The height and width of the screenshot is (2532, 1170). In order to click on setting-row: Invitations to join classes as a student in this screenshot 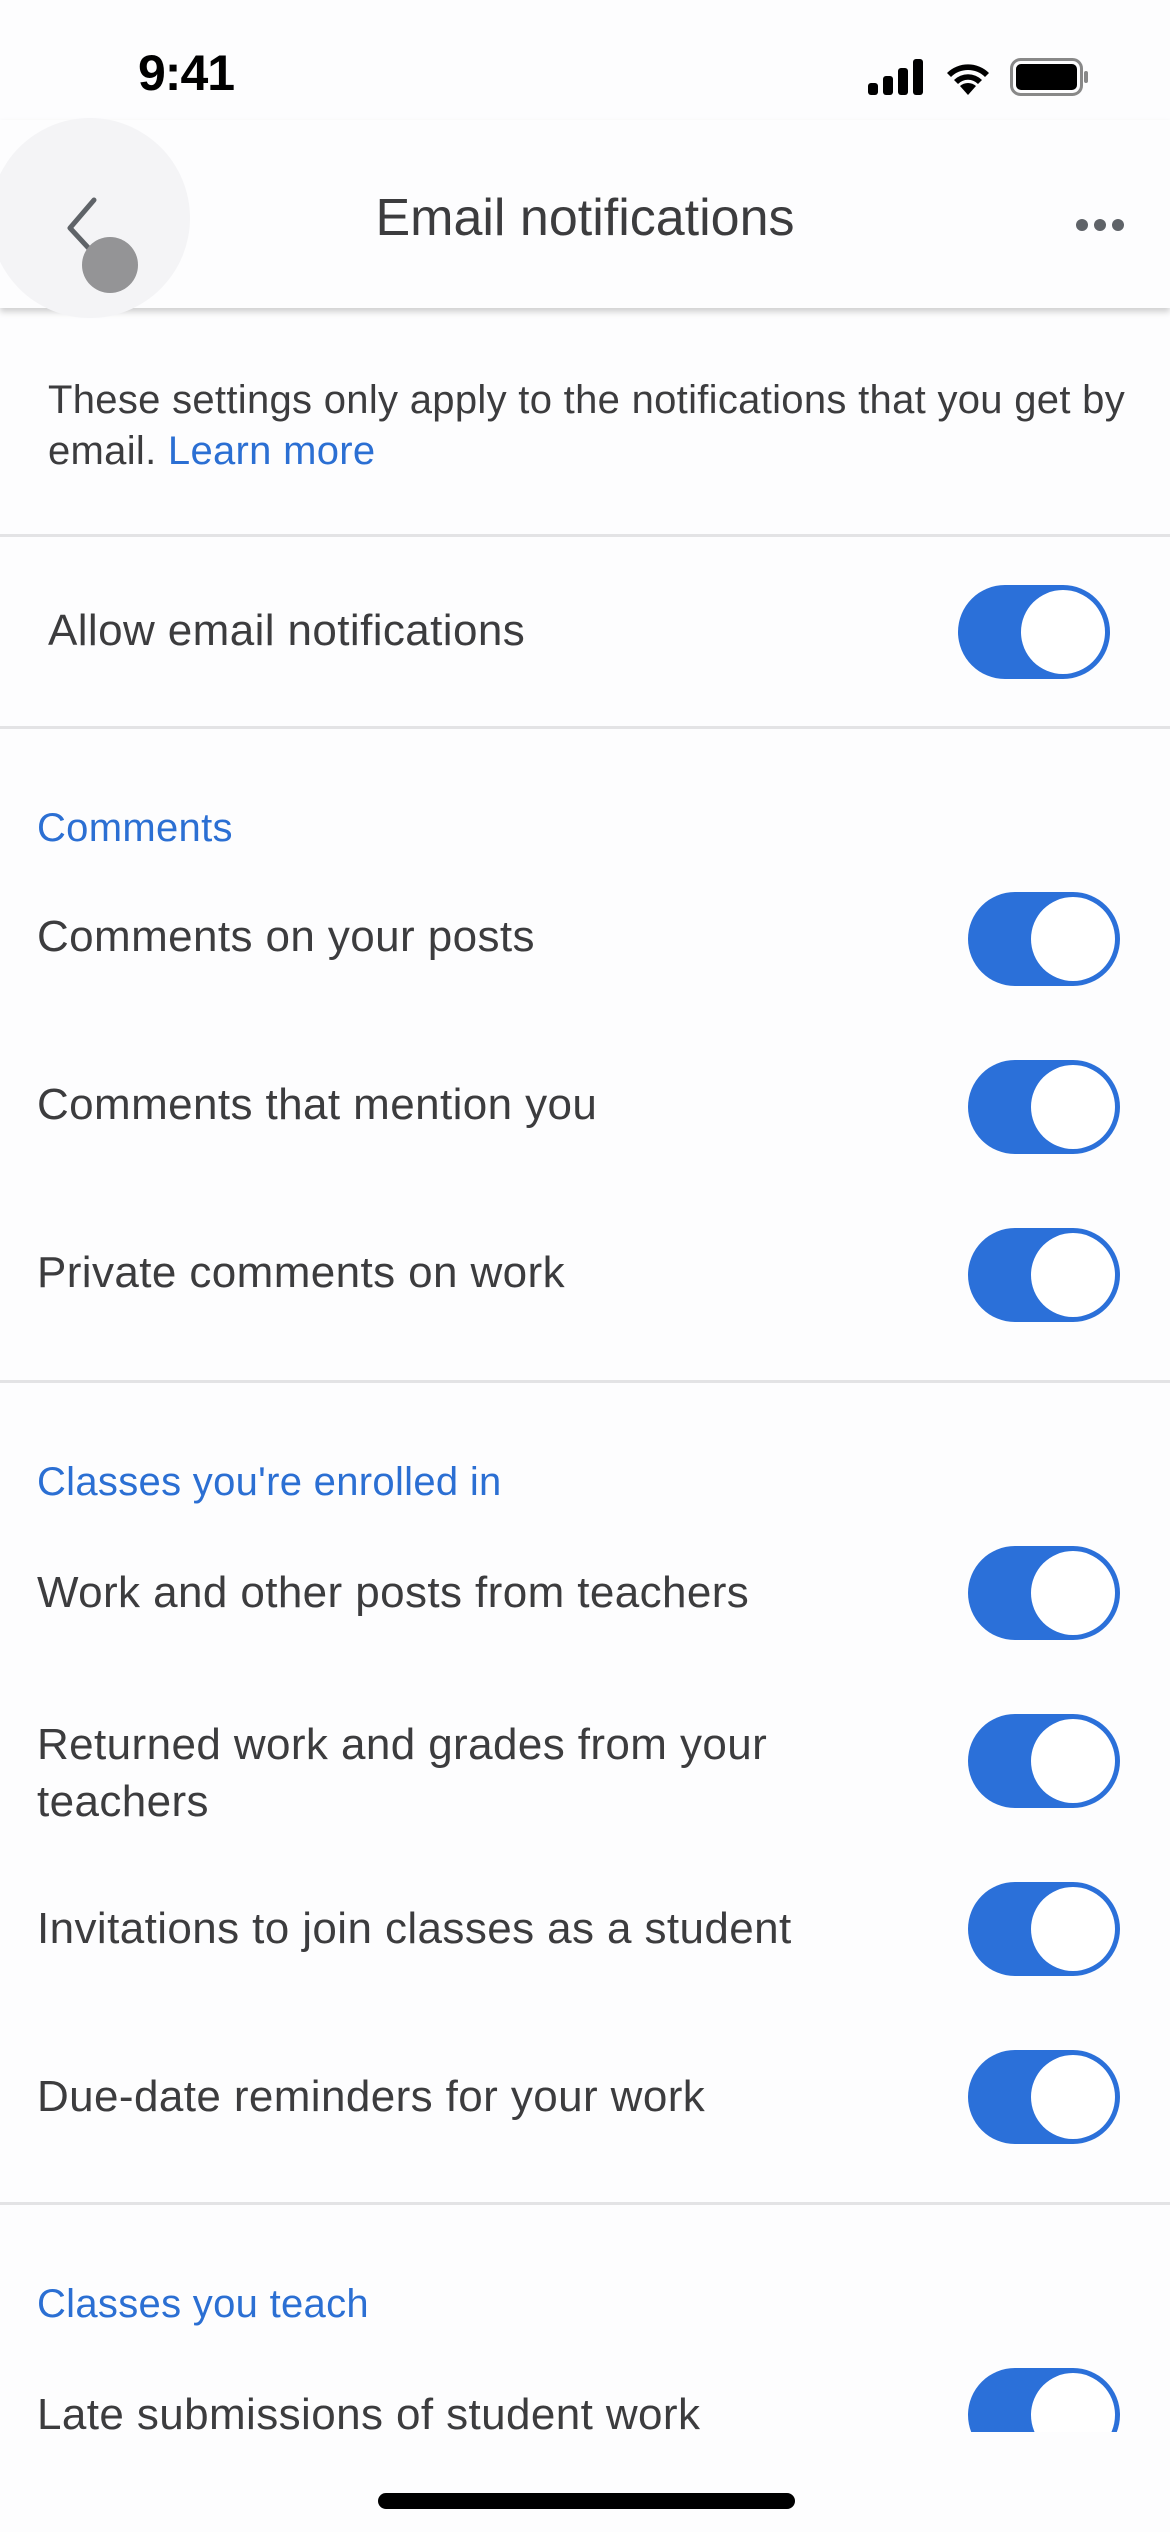, I will do `click(585, 1929)`.